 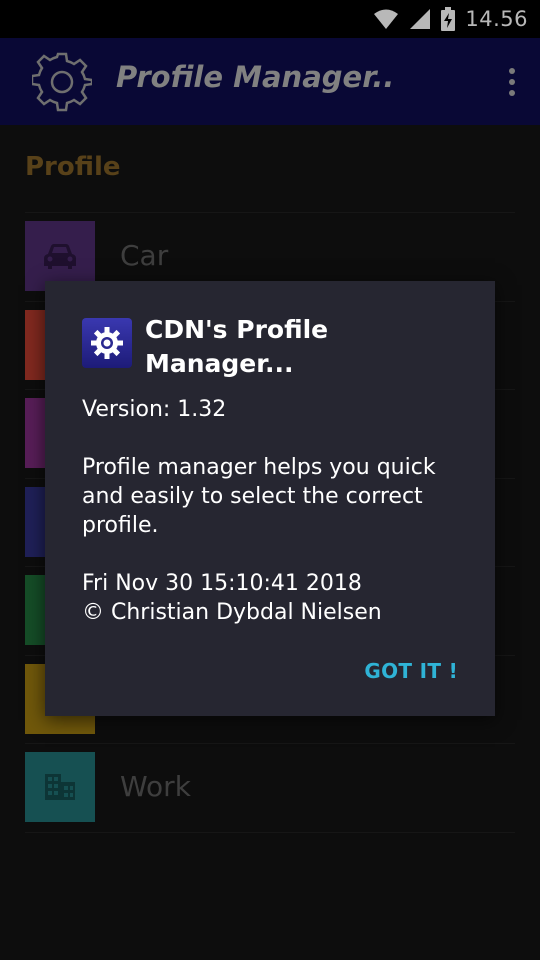 What do you see at coordinates (232, 612) in the screenshot?
I see `copyright-text: © Christian Dybdal Nielsen` at bounding box center [232, 612].